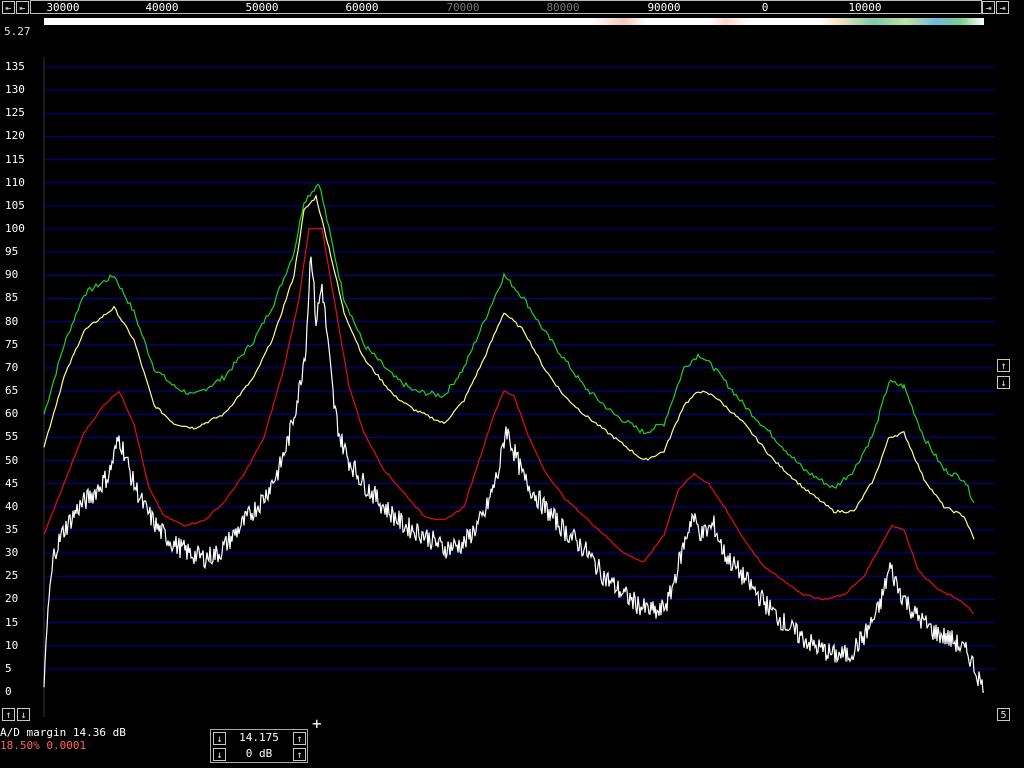 The image size is (1024, 768). I want to click on gain-value-down-button: ↓, so click(219, 738).